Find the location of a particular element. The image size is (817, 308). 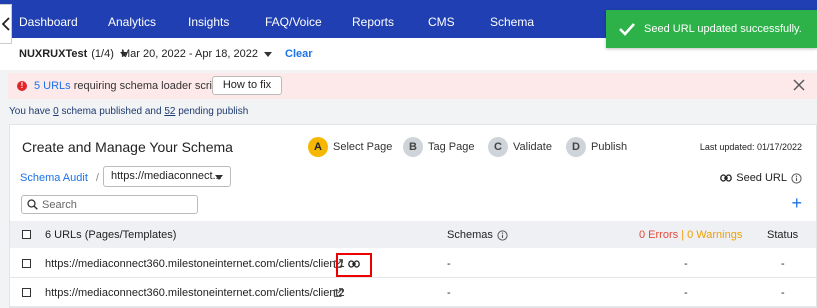

nav-analytics: Analytics is located at coordinates (132, 19).